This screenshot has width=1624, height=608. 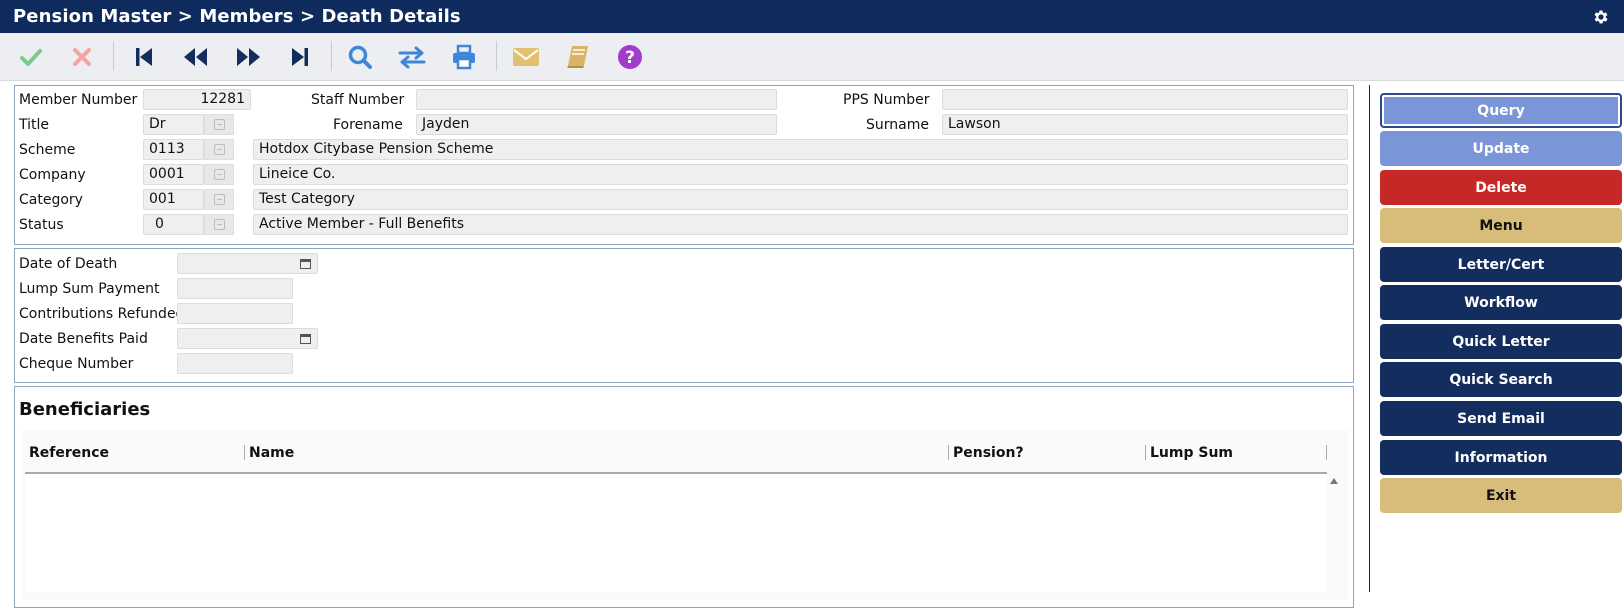 What do you see at coordinates (360, 57) in the screenshot?
I see `search-icon` at bounding box center [360, 57].